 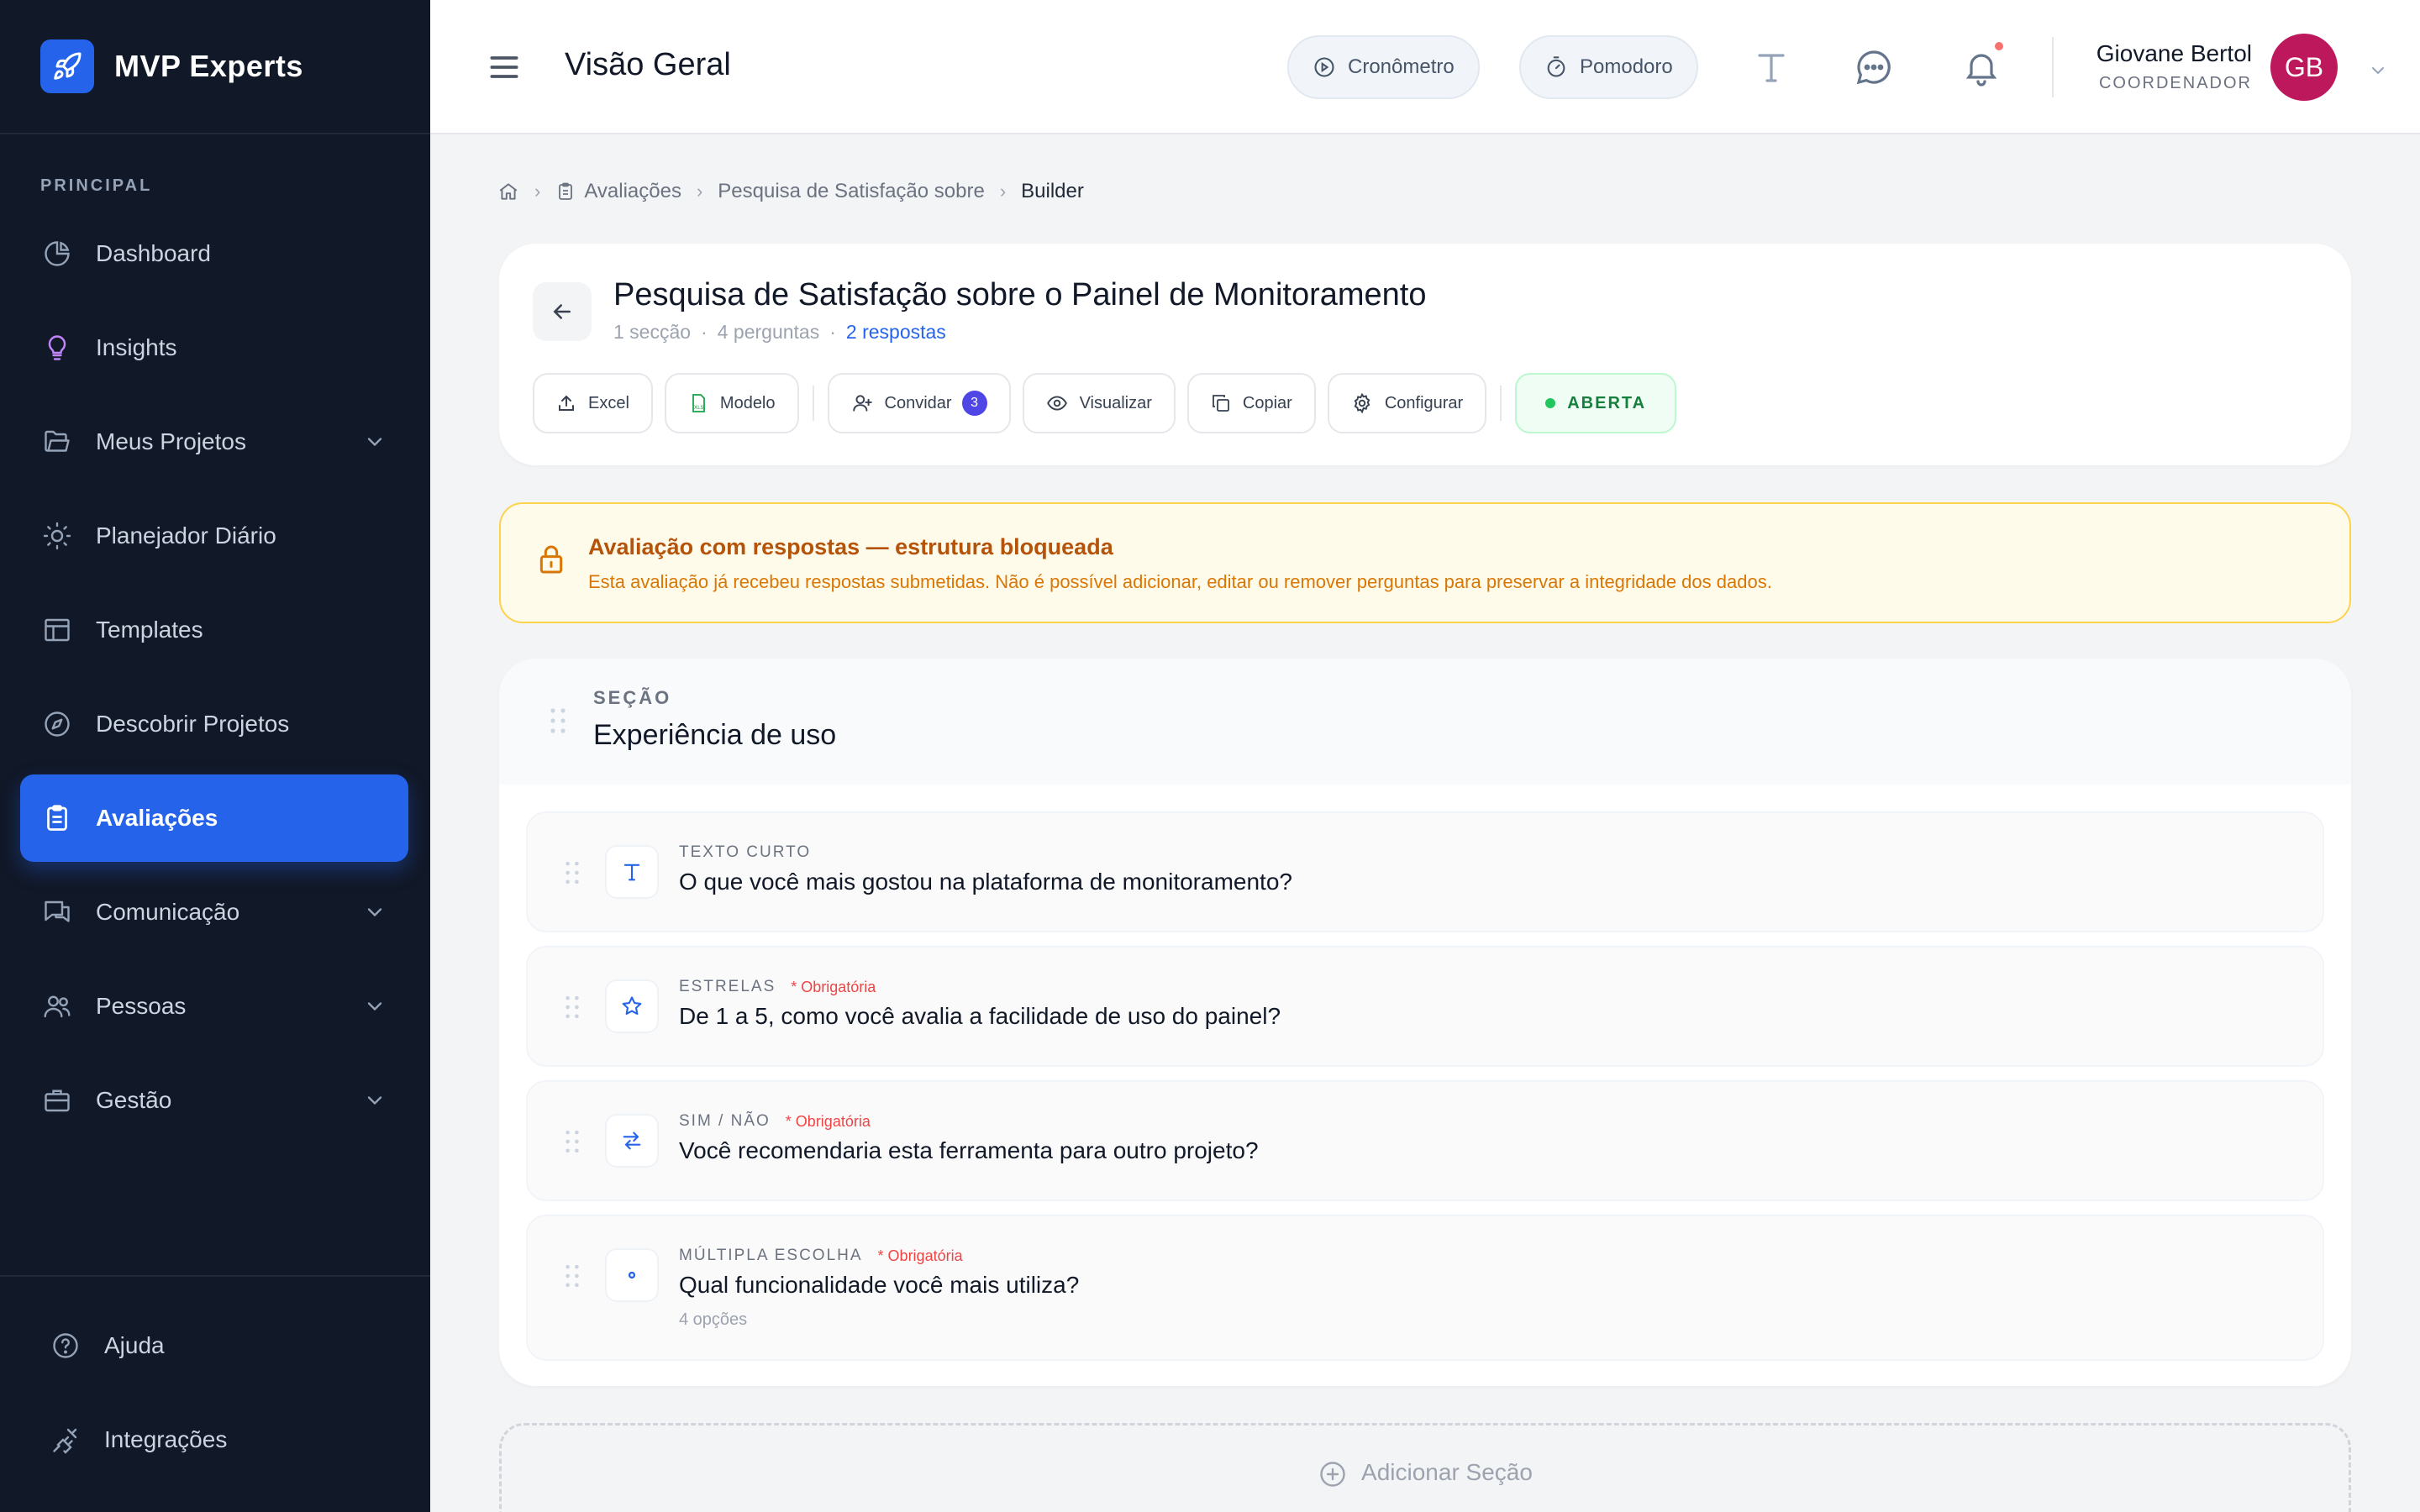 What do you see at coordinates (1324, 67) in the screenshot?
I see `play-circle-icon` at bounding box center [1324, 67].